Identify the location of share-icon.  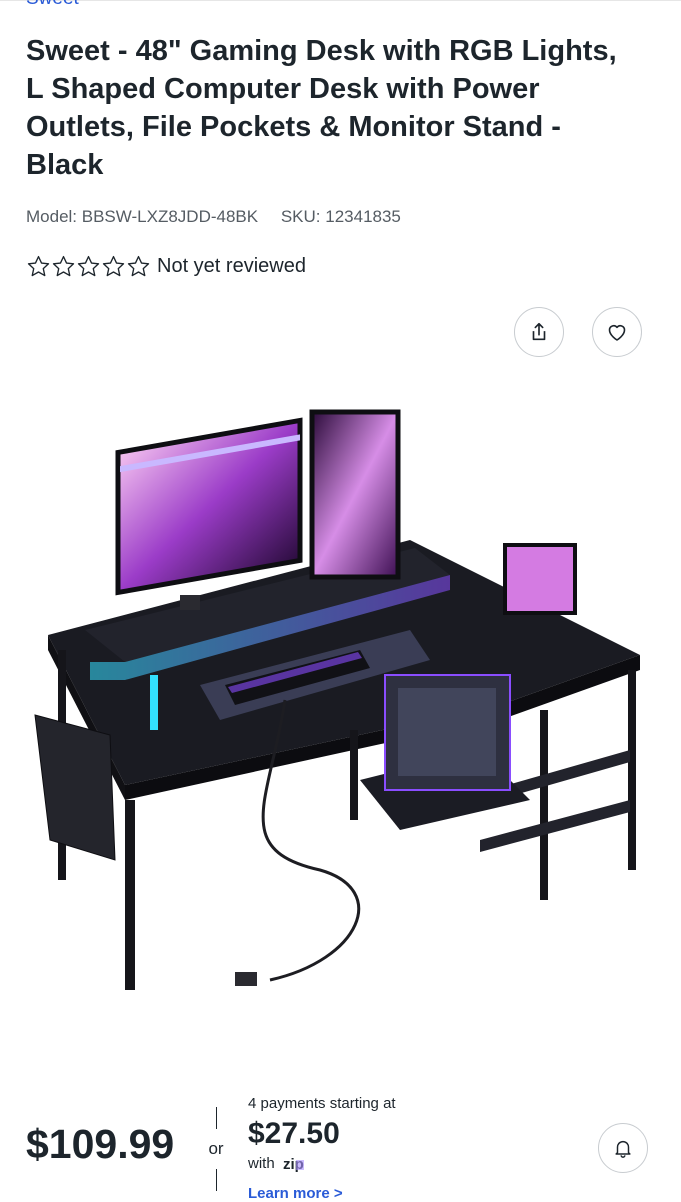
(539, 331).